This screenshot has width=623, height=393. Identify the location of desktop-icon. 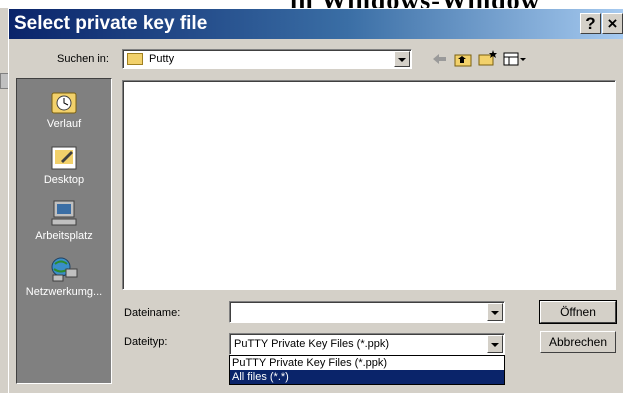
(64, 157).